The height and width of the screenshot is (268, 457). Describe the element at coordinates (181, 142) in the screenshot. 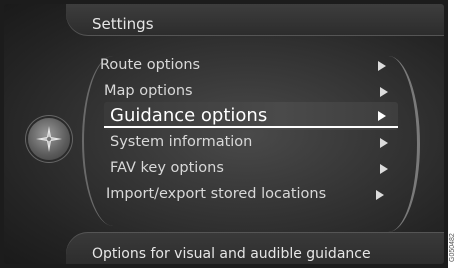

I see `menu-item-label: System information` at that location.